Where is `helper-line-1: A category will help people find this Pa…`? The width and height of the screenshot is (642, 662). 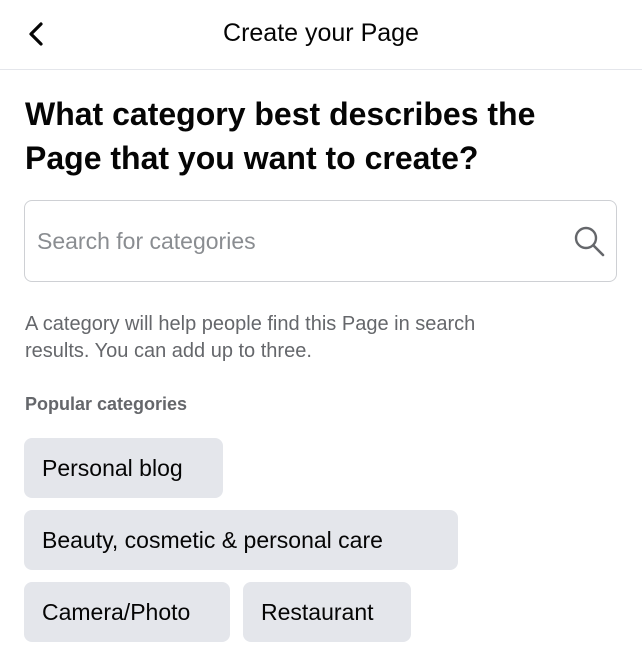
helper-line-1: A category will help people find this Pa… is located at coordinates (250, 324).